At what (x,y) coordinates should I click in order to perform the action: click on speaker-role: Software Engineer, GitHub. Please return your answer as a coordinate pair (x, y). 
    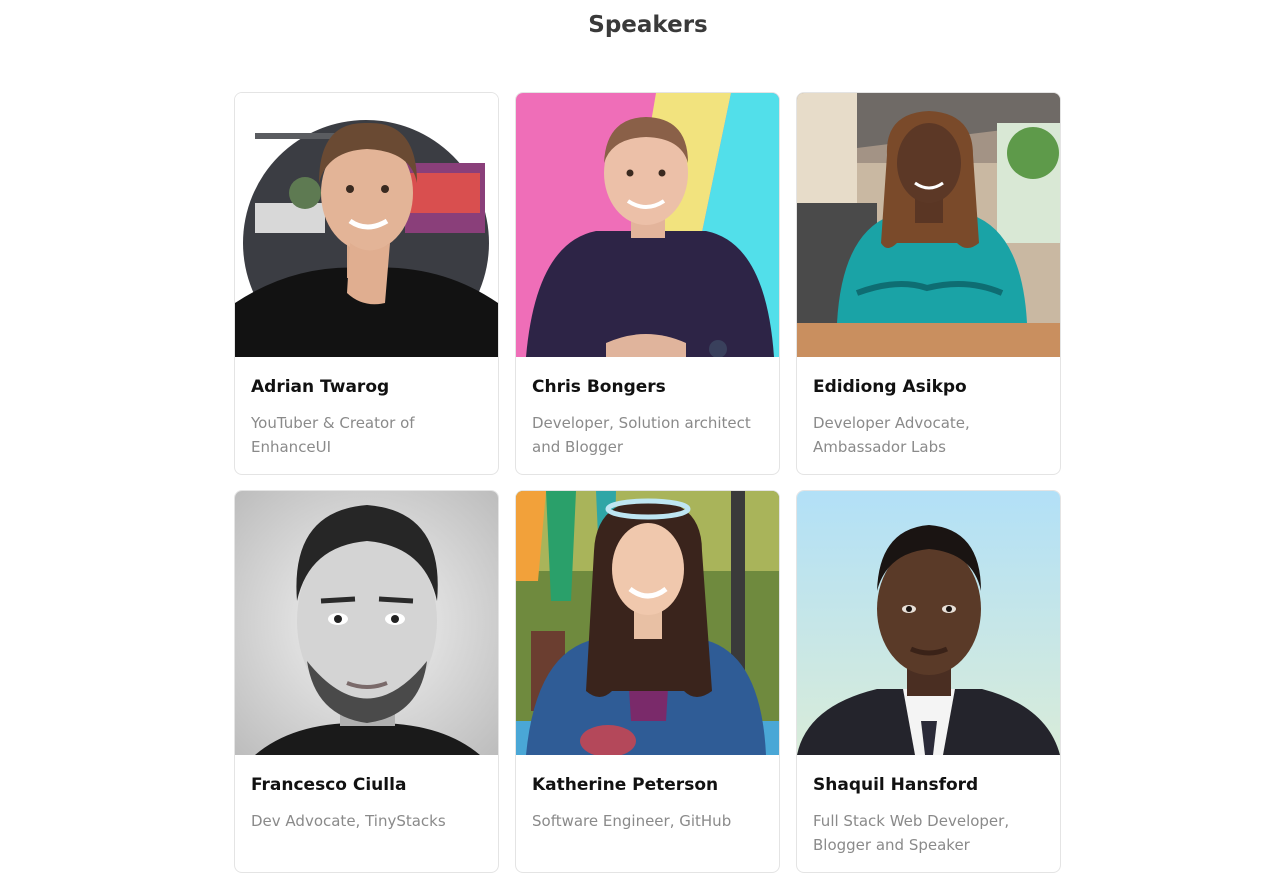
    Looking at the image, I should click on (632, 821).